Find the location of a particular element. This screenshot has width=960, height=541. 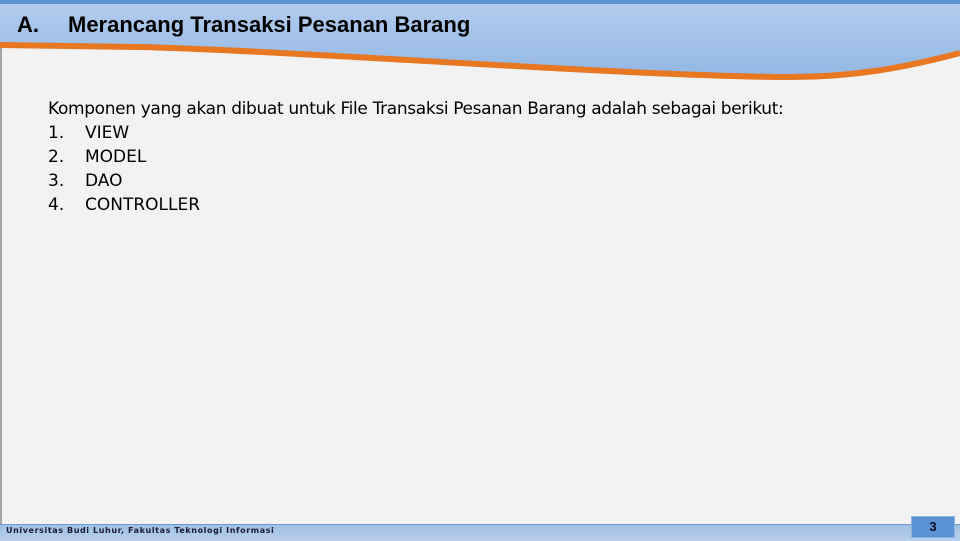

list-item: 2. MODEL is located at coordinates (488, 157).